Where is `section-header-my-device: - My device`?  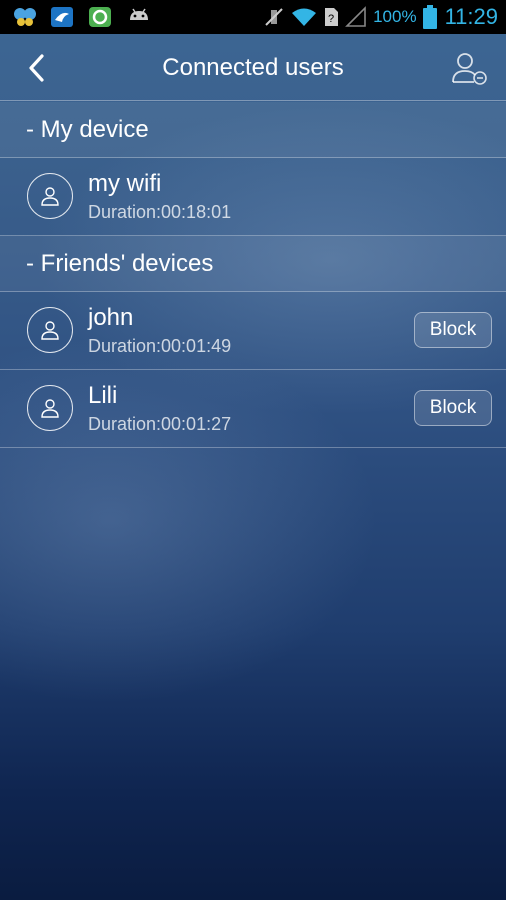 section-header-my-device: - My device is located at coordinates (253, 130).